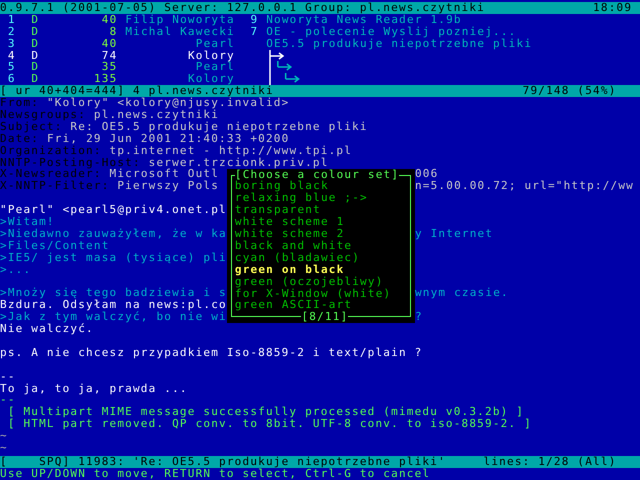  What do you see at coordinates (427, 174) in the screenshot?
I see `header-value: 006` at bounding box center [427, 174].